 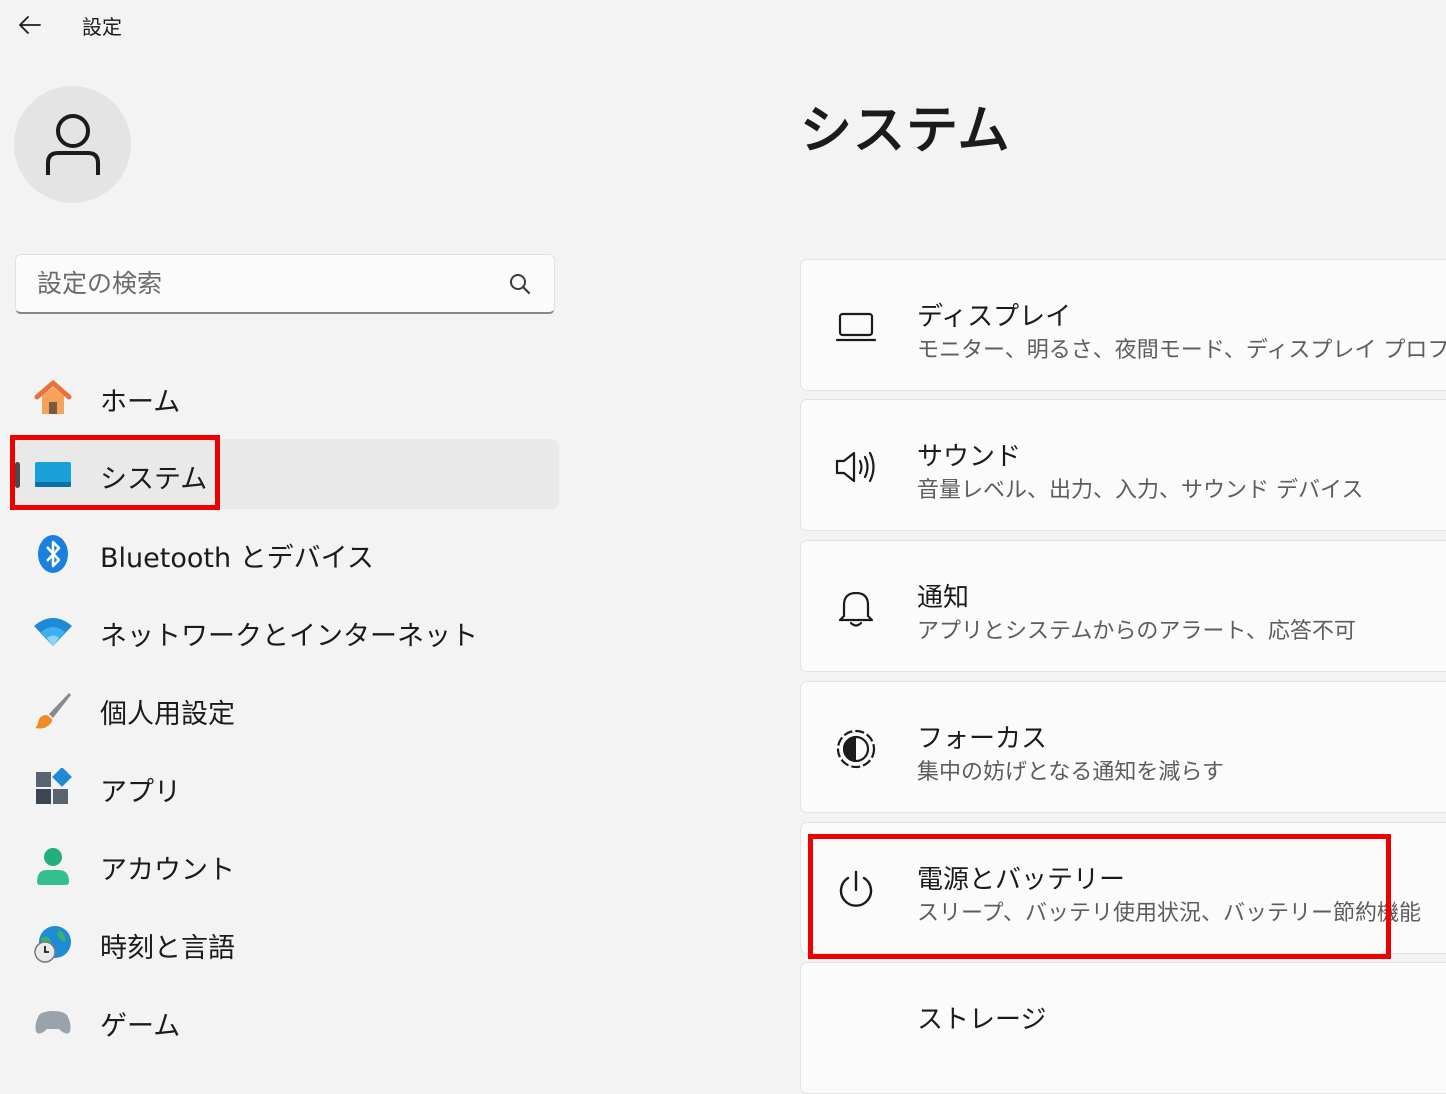 I want to click on card-title: ディスプレイ, so click(x=994, y=317).